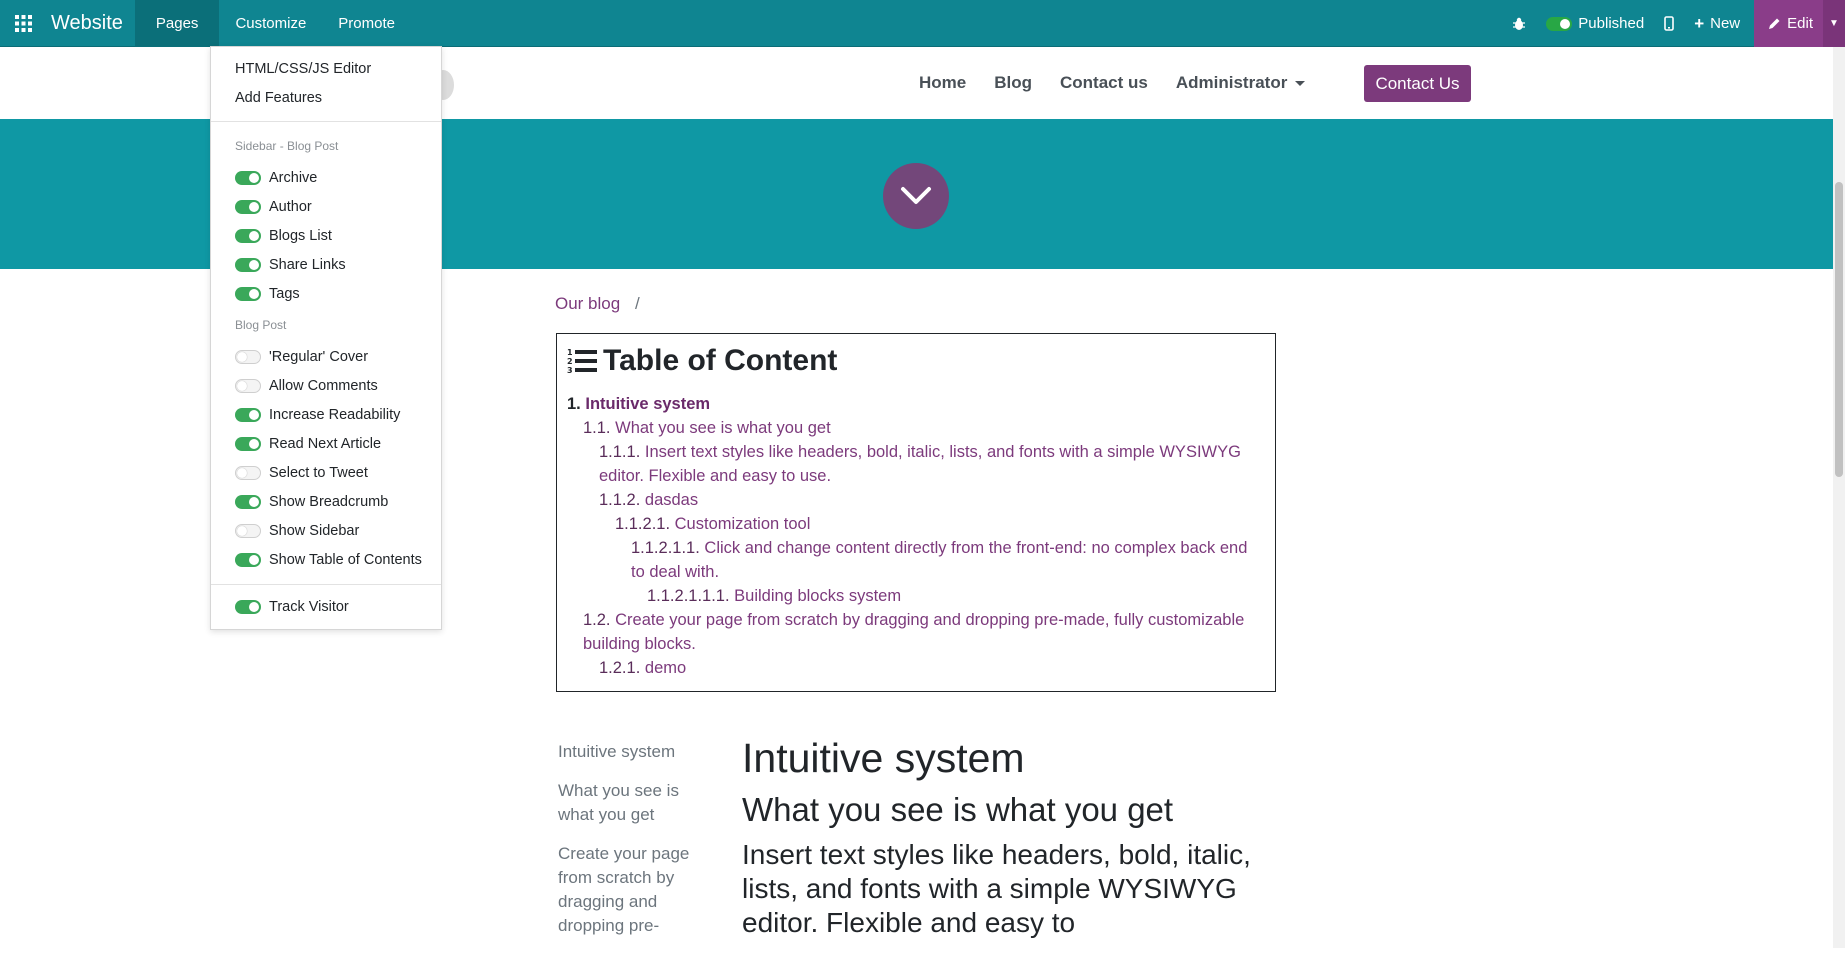  What do you see at coordinates (335, 415) in the screenshot?
I see `option-label: Increase Readability` at bounding box center [335, 415].